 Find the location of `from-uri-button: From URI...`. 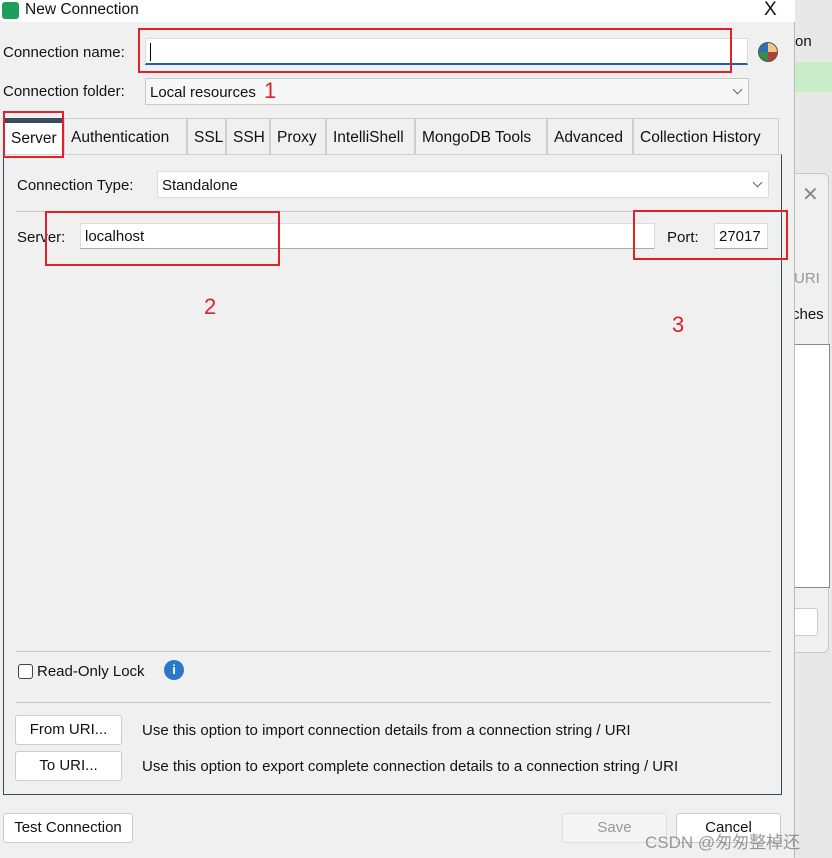

from-uri-button: From URI... is located at coordinates (68, 730).